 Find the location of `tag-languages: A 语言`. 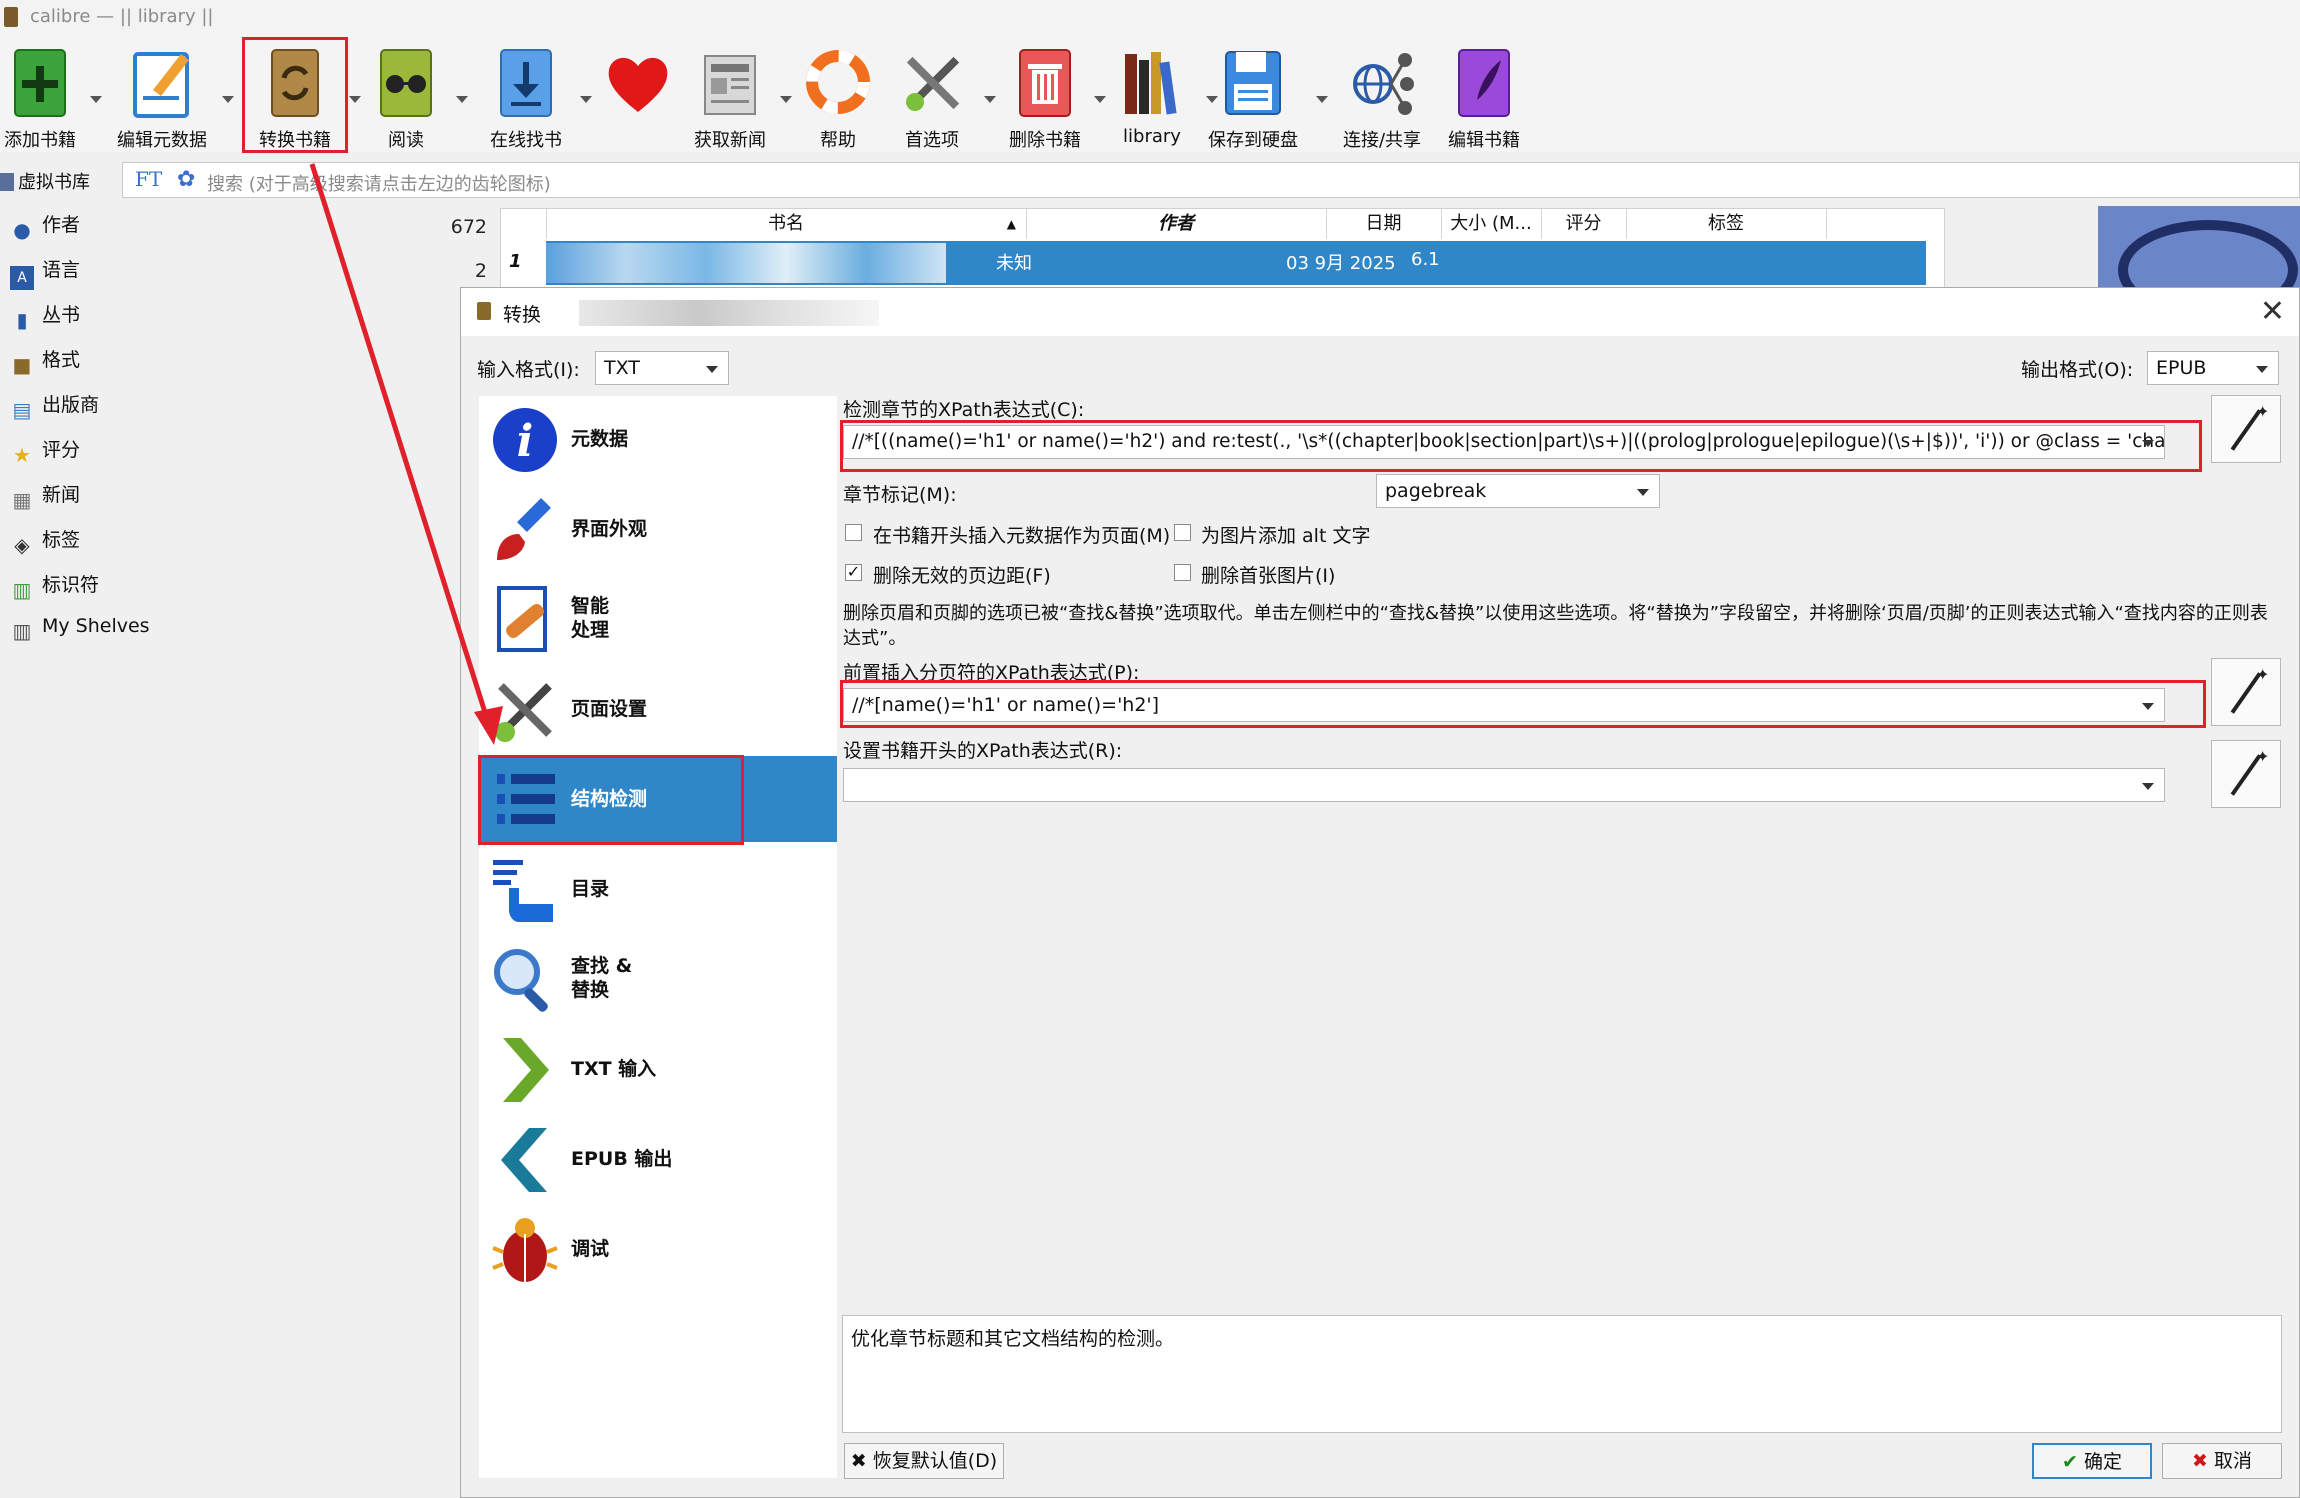

tag-languages: A 语言 is located at coordinates (45, 272).